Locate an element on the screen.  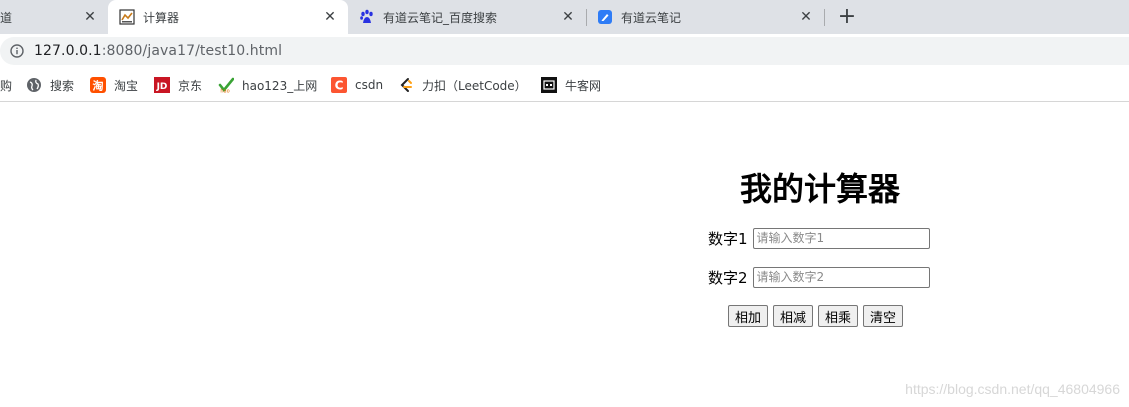
taobao-icon: 淘 is located at coordinates (98, 85).